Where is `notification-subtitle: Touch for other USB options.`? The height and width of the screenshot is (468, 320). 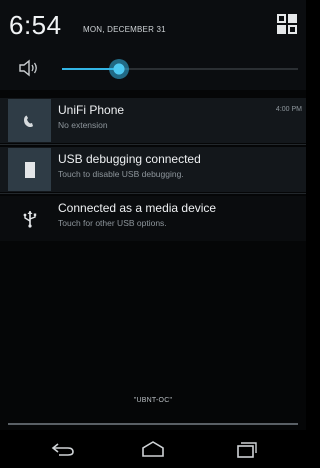 notification-subtitle: Touch for other USB options. is located at coordinates (112, 223).